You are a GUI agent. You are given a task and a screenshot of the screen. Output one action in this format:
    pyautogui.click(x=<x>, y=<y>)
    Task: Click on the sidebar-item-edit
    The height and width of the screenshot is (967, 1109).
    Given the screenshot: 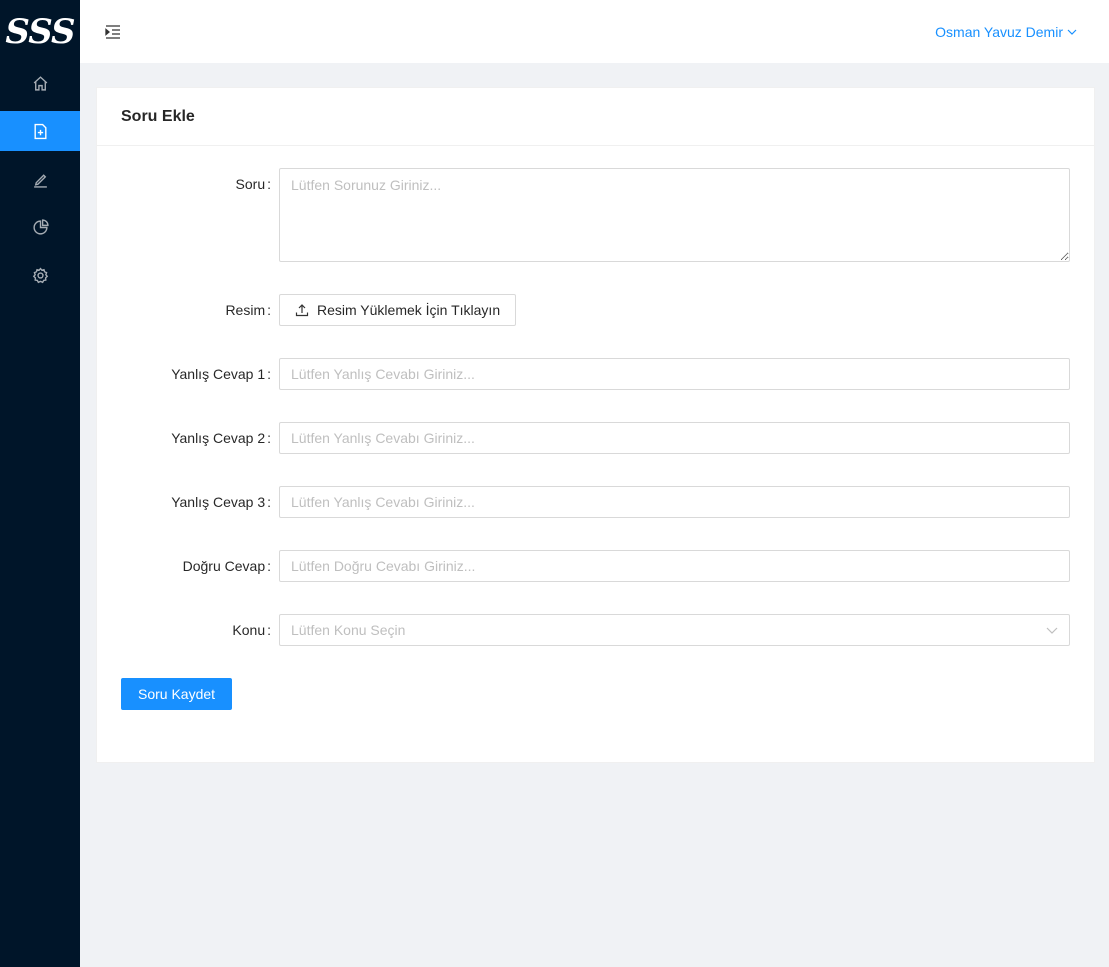 What is the action you would take?
    pyautogui.click(x=40, y=179)
    